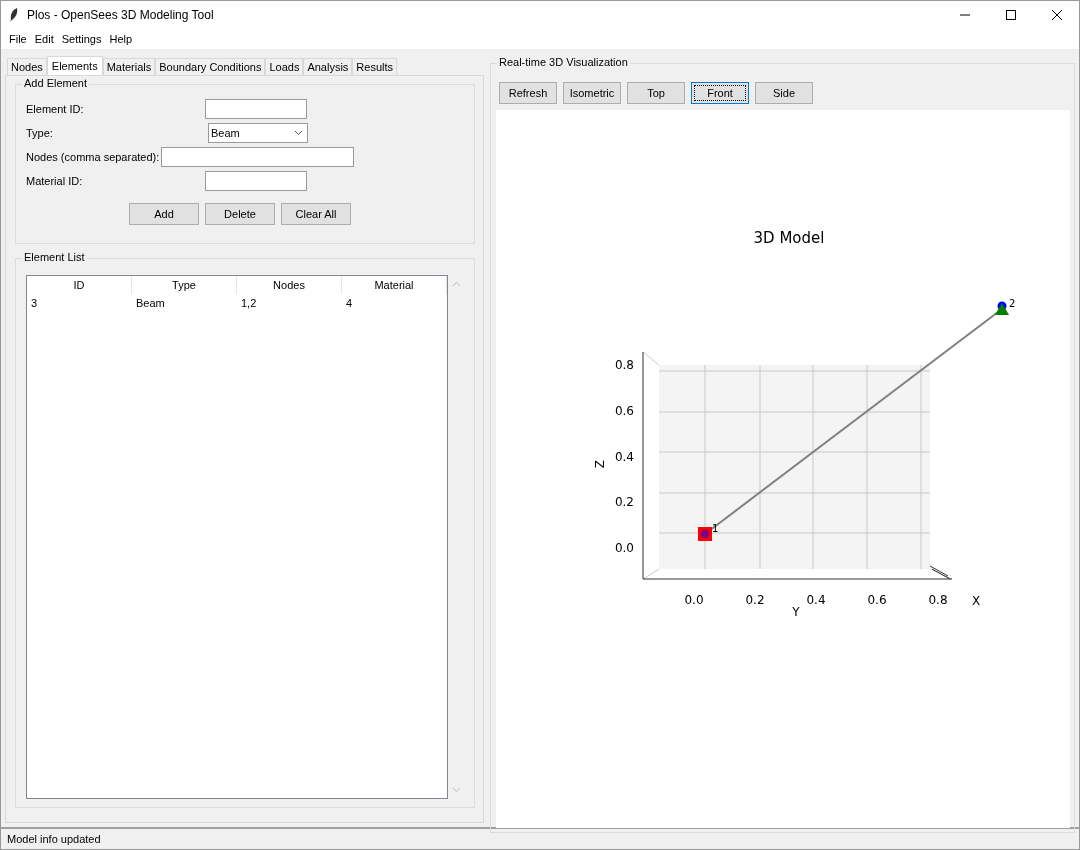 This screenshot has width=1080, height=850. What do you see at coordinates (528, 93) in the screenshot?
I see `view-button: Refresh` at bounding box center [528, 93].